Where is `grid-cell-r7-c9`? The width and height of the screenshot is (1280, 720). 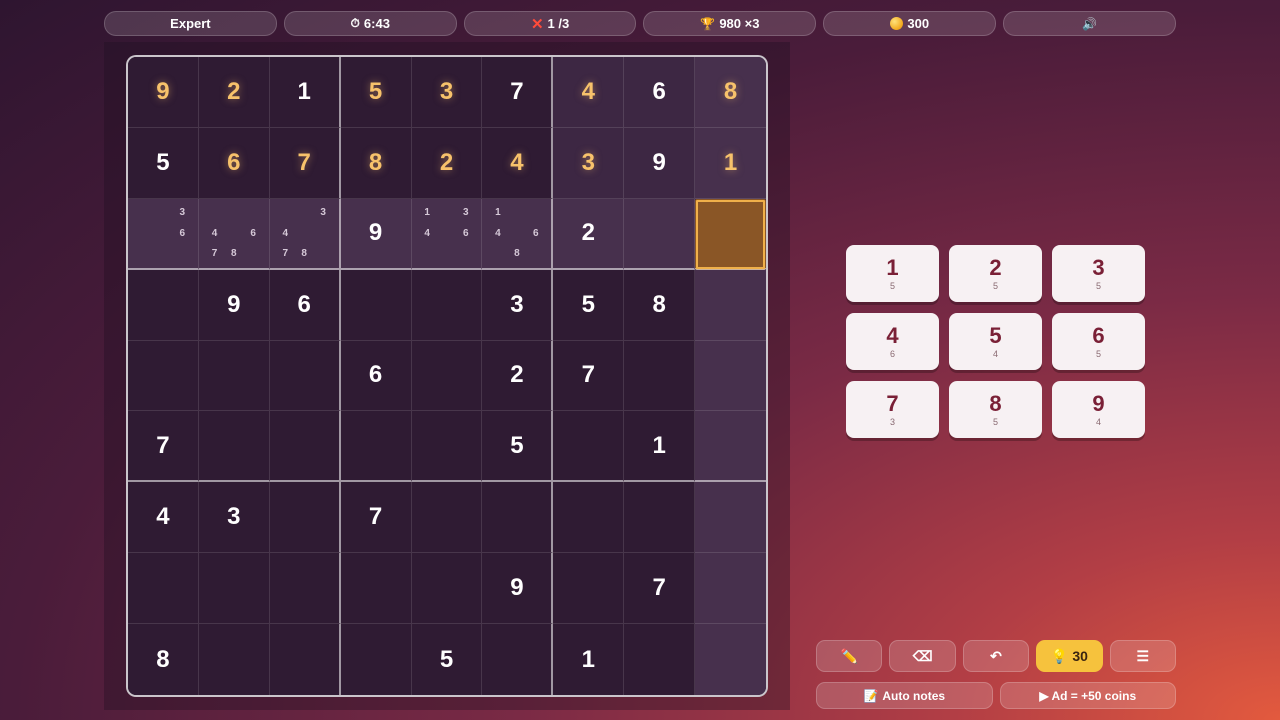 grid-cell-r7-c9 is located at coordinates (730, 518).